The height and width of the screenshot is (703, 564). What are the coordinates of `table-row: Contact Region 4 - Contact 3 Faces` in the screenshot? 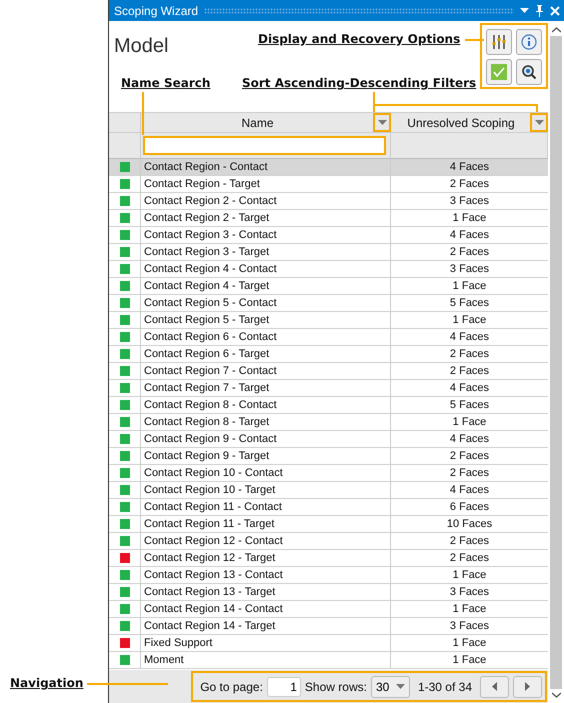 It's located at (328, 269).